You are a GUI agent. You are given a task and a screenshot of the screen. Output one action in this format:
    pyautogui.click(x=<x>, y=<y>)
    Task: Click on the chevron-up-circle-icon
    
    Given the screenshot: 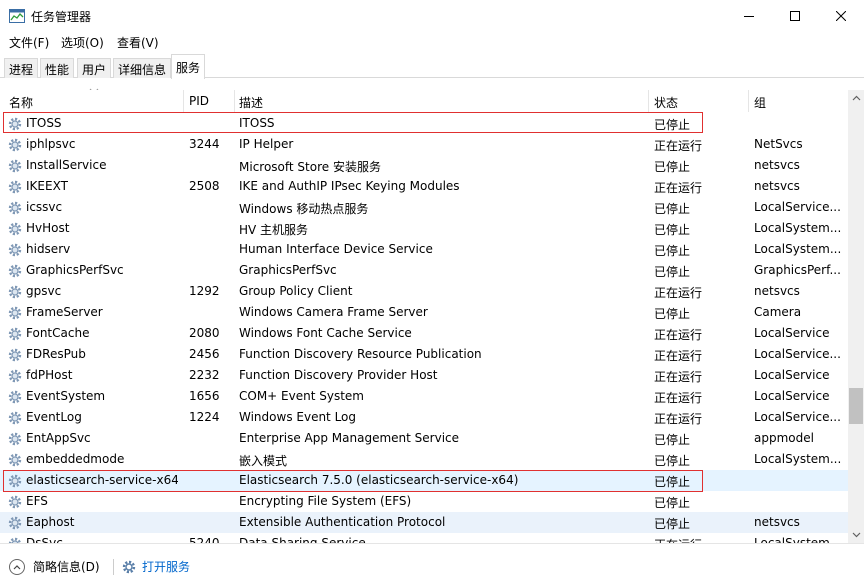 What is the action you would take?
    pyautogui.click(x=17, y=566)
    